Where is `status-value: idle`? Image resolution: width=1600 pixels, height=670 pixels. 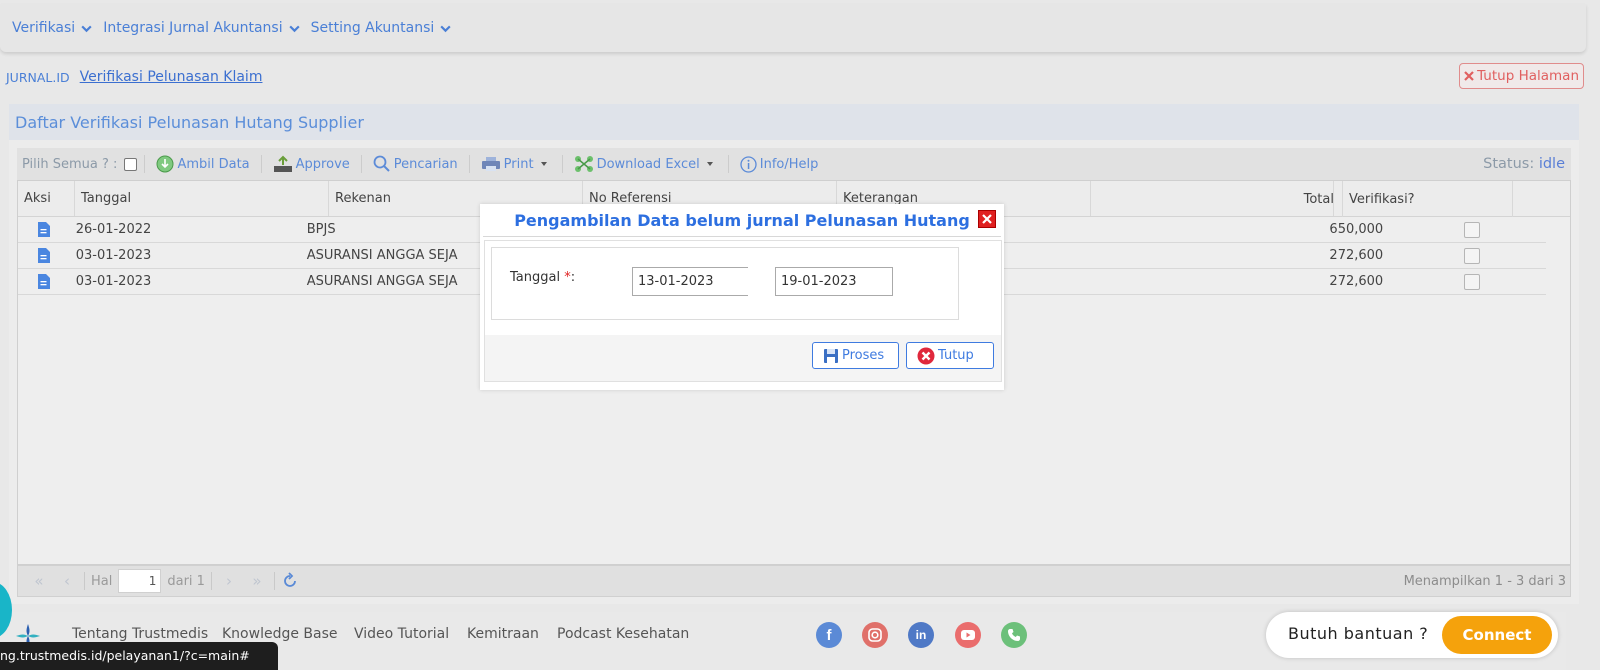 status-value: idle is located at coordinates (1551, 164).